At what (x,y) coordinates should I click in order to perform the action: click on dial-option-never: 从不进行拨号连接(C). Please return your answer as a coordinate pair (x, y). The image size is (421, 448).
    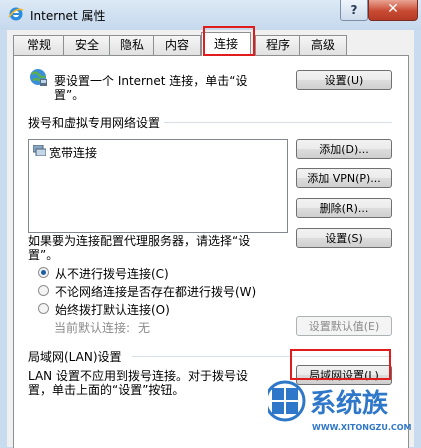
    Looking at the image, I should click on (138, 273).